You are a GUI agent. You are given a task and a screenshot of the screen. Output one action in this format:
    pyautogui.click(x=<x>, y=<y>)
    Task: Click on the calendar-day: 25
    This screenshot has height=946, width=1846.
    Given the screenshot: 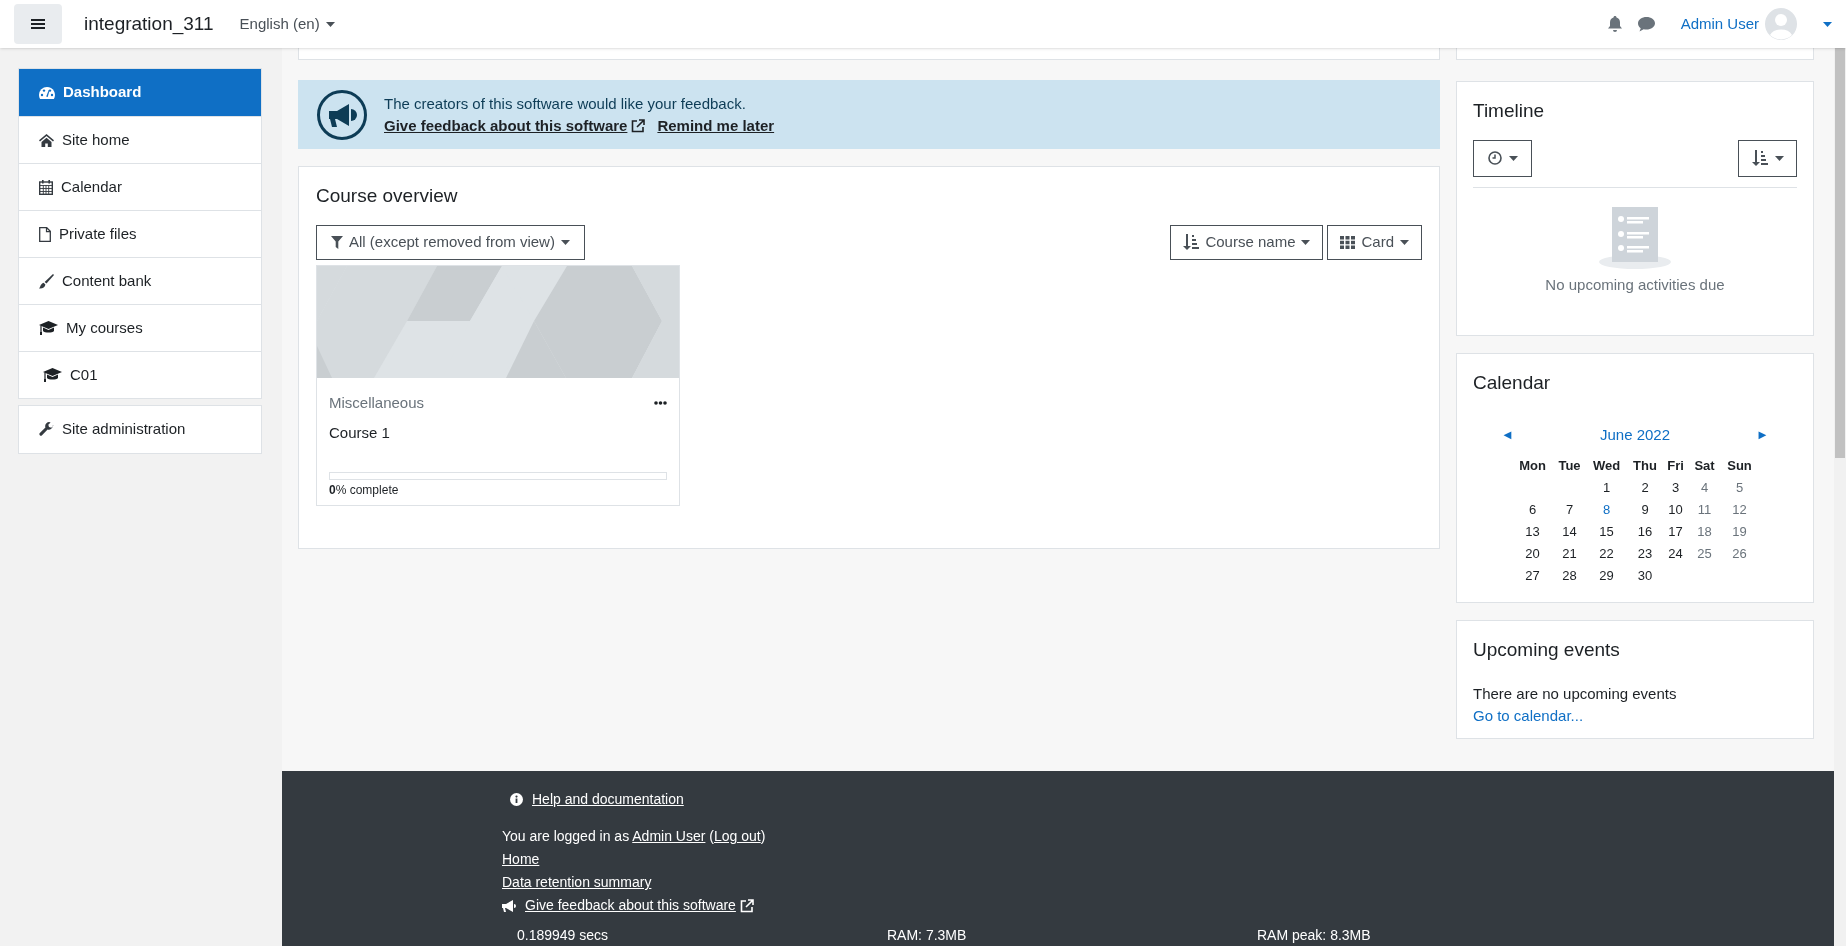 What is the action you would take?
    pyautogui.click(x=1704, y=554)
    